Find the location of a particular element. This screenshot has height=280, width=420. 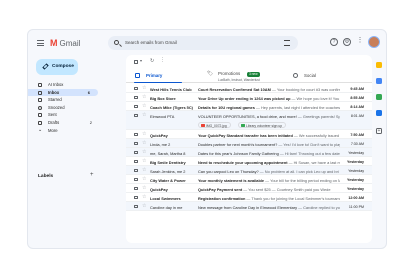

sidebar-item-inbox: Inbox 6 is located at coordinates (63, 92).